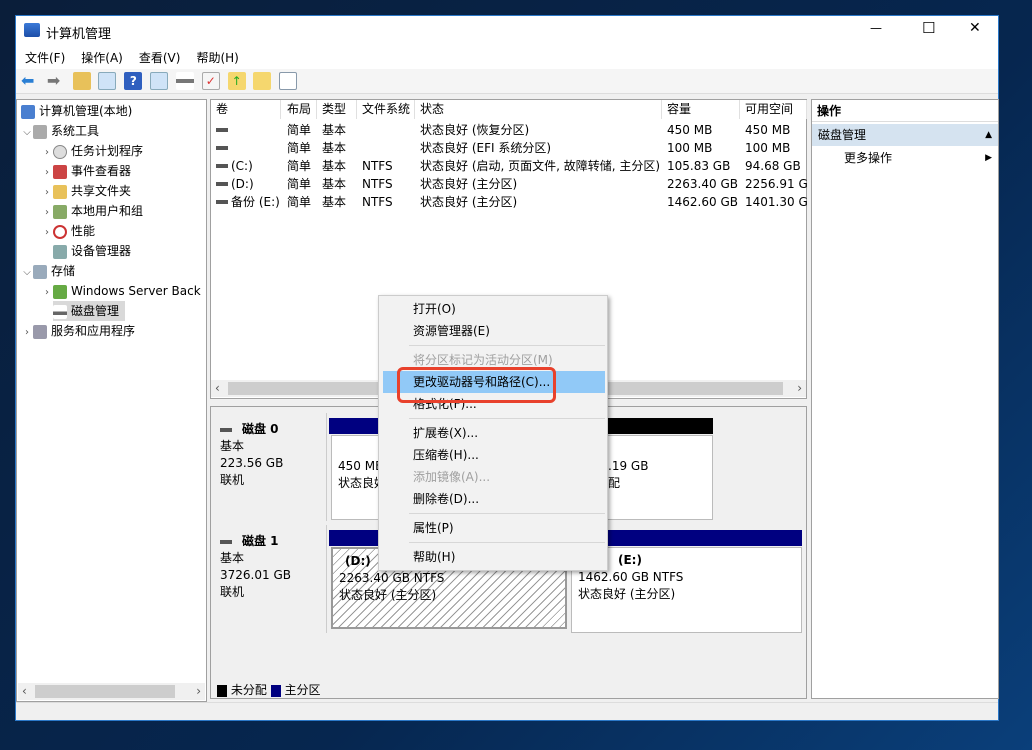  What do you see at coordinates (105, 691) in the screenshot?
I see `scrollbar-thumb` at bounding box center [105, 691].